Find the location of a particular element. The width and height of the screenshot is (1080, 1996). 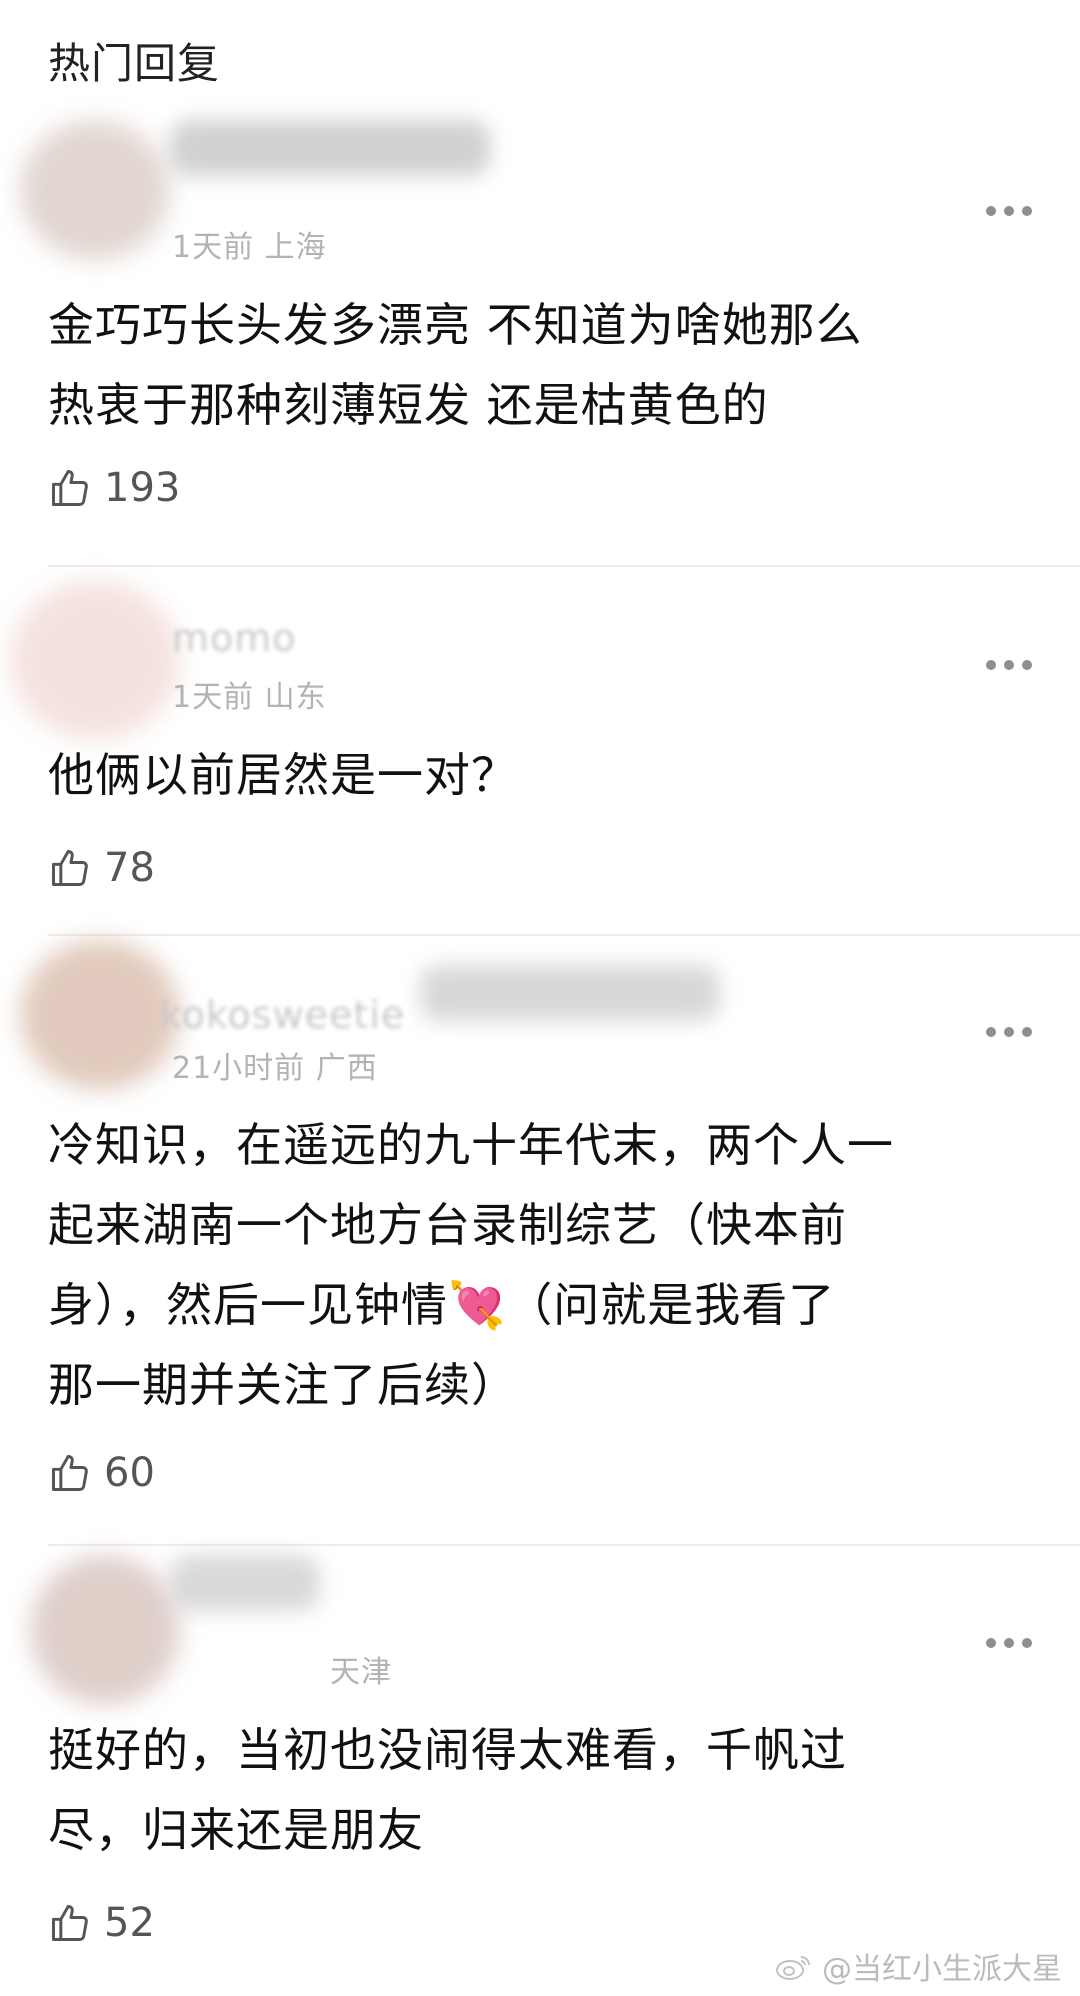

comment-user-row: 1天前 上海 is located at coordinates (540, 172).